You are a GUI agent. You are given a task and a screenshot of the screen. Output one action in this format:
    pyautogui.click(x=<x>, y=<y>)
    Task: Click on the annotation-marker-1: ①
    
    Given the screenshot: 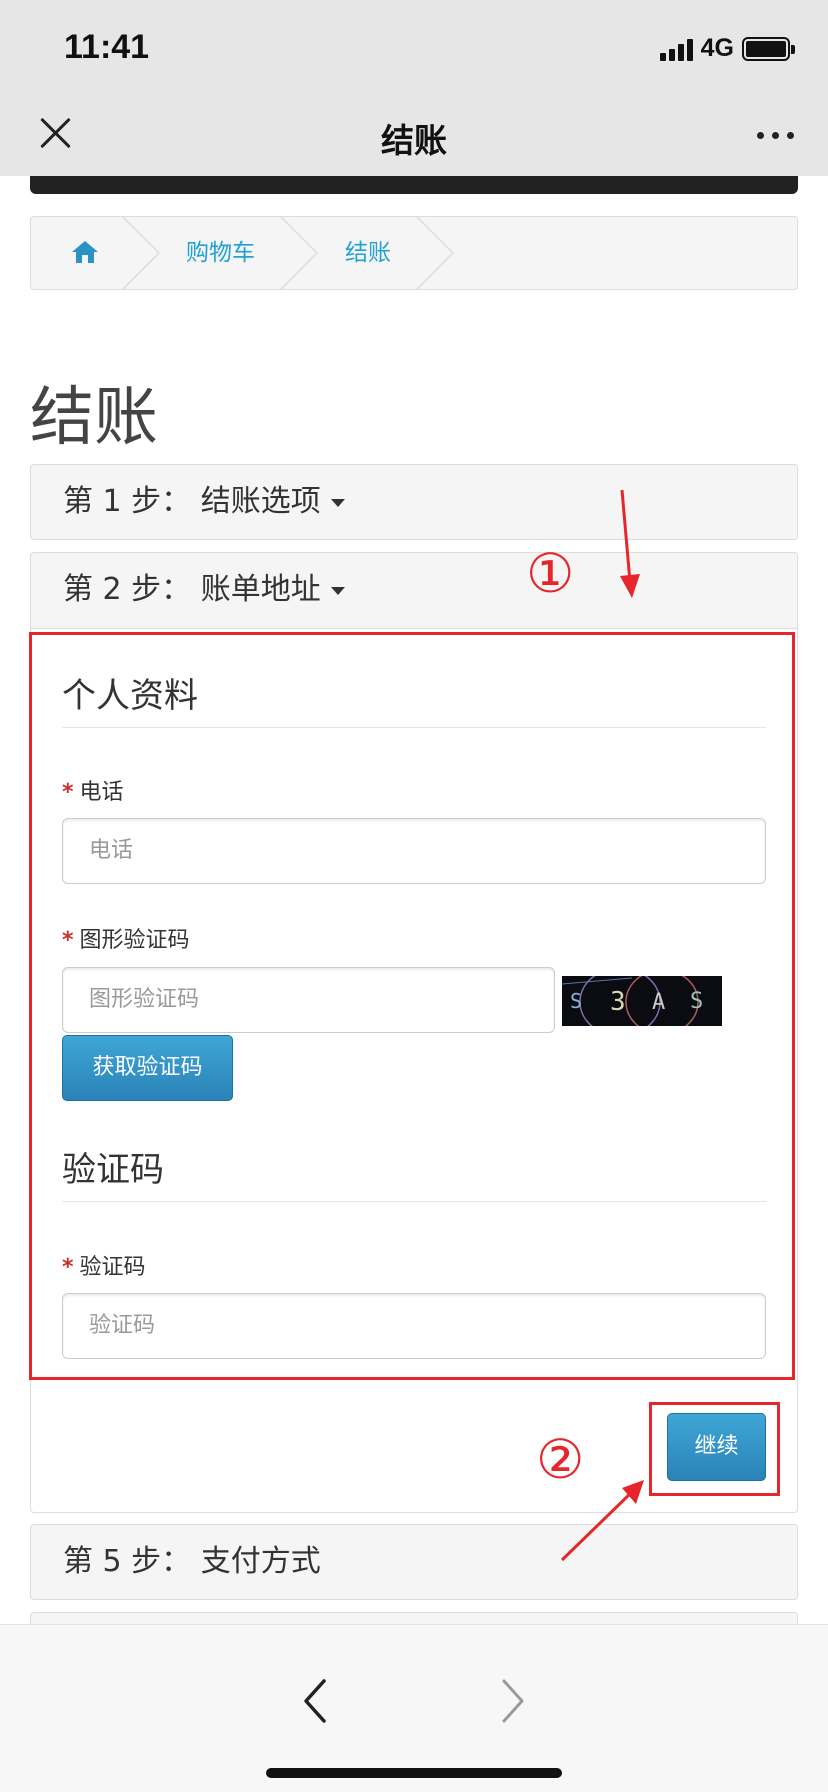 What is the action you would take?
    pyautogui.click(x=550, y=573)
    